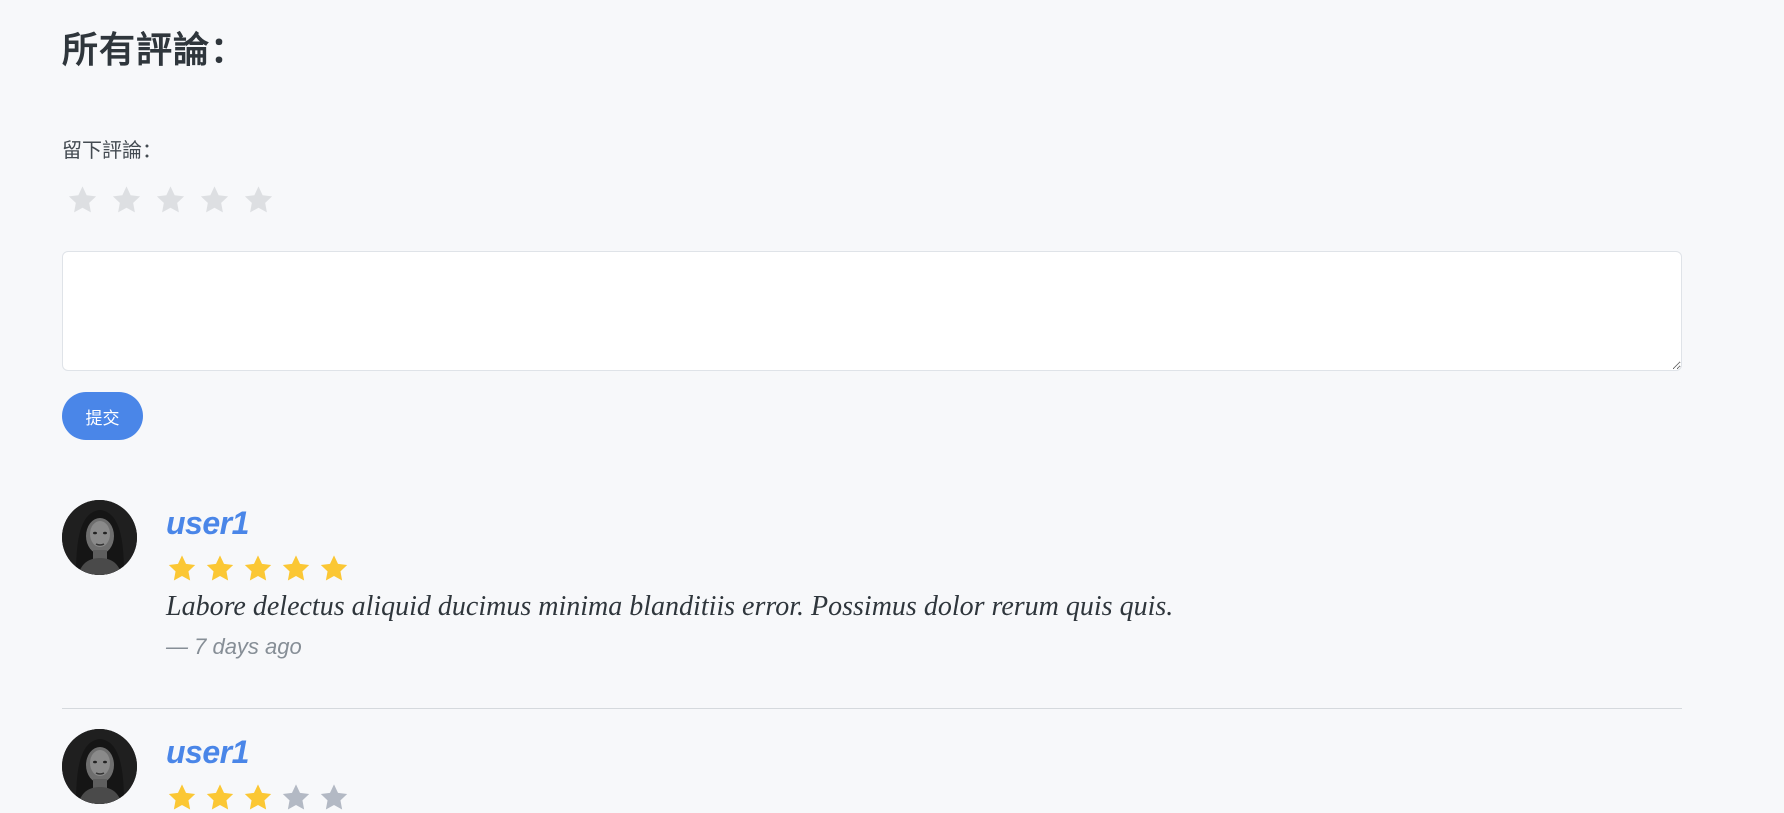 The image size is (1784, 813). What do you see at coordinates (872, 708) in the screenshot?
I see `review-divider` at bounding box center [872, 708].